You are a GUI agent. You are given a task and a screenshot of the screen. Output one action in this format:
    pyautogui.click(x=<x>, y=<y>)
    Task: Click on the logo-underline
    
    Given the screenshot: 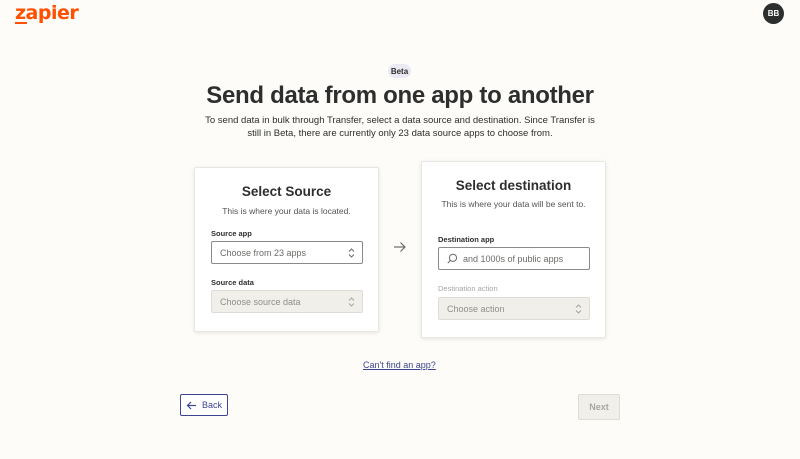 What is the action you would take?
    pyautogui.click(x=21, y=23)
    